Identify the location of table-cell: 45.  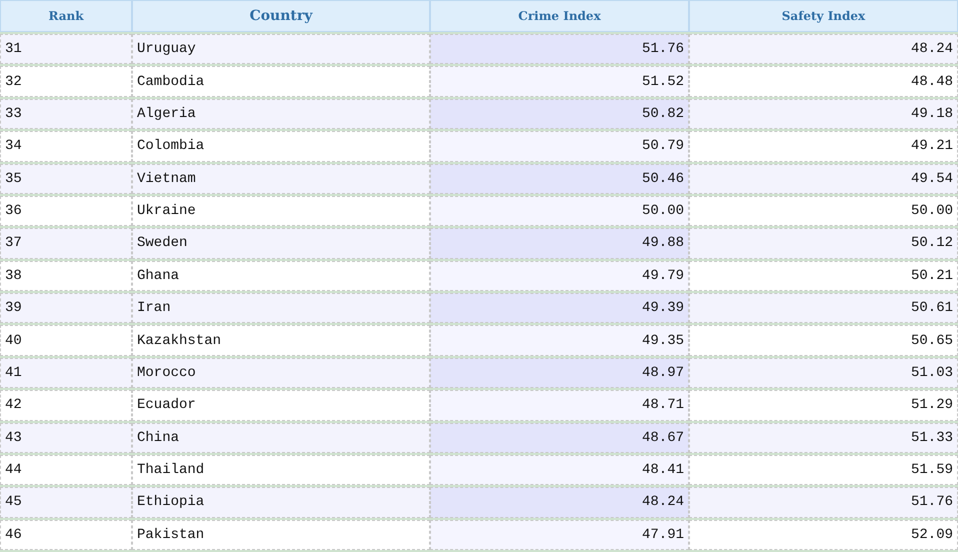
(66, 502).